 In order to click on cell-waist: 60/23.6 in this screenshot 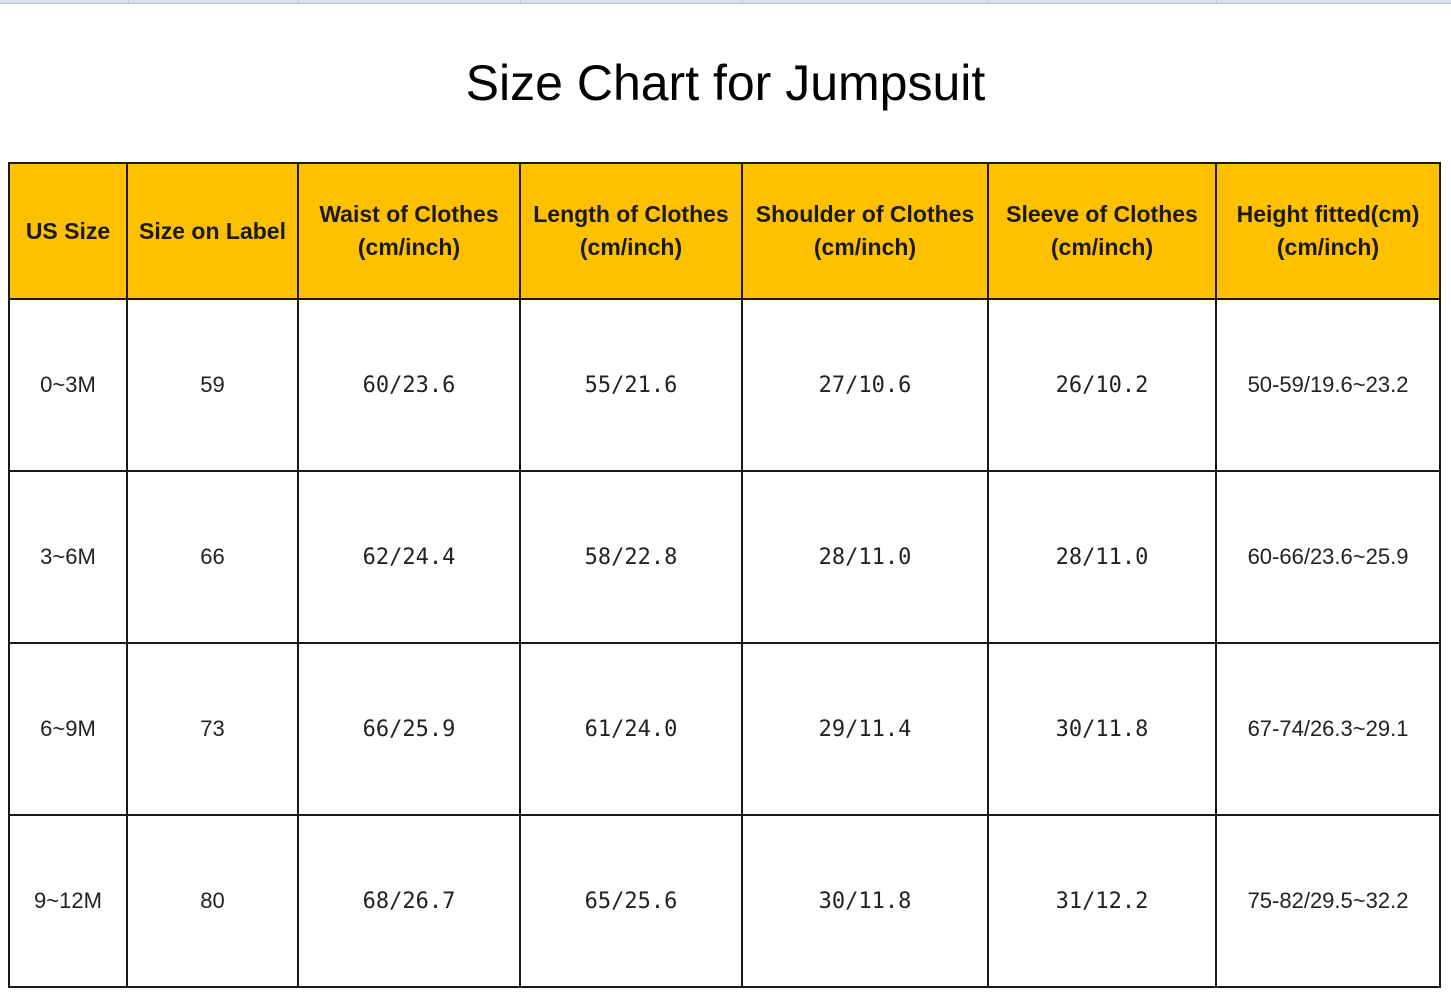, I will do `click(409, 385)`.